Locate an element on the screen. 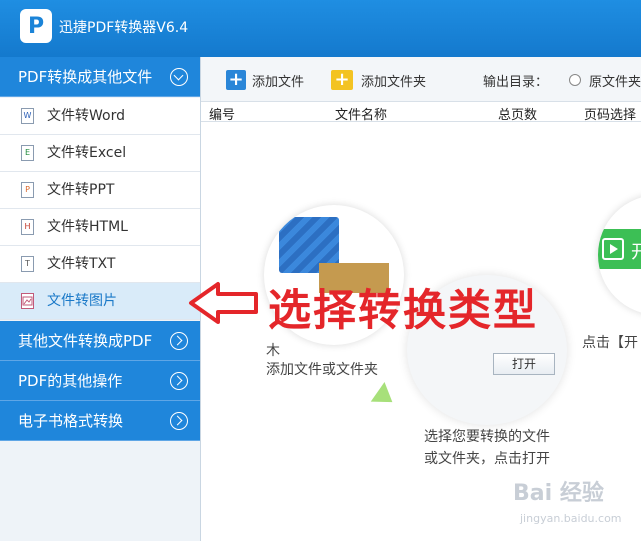  word-file-icon: W is located at coordinates (27, 116).